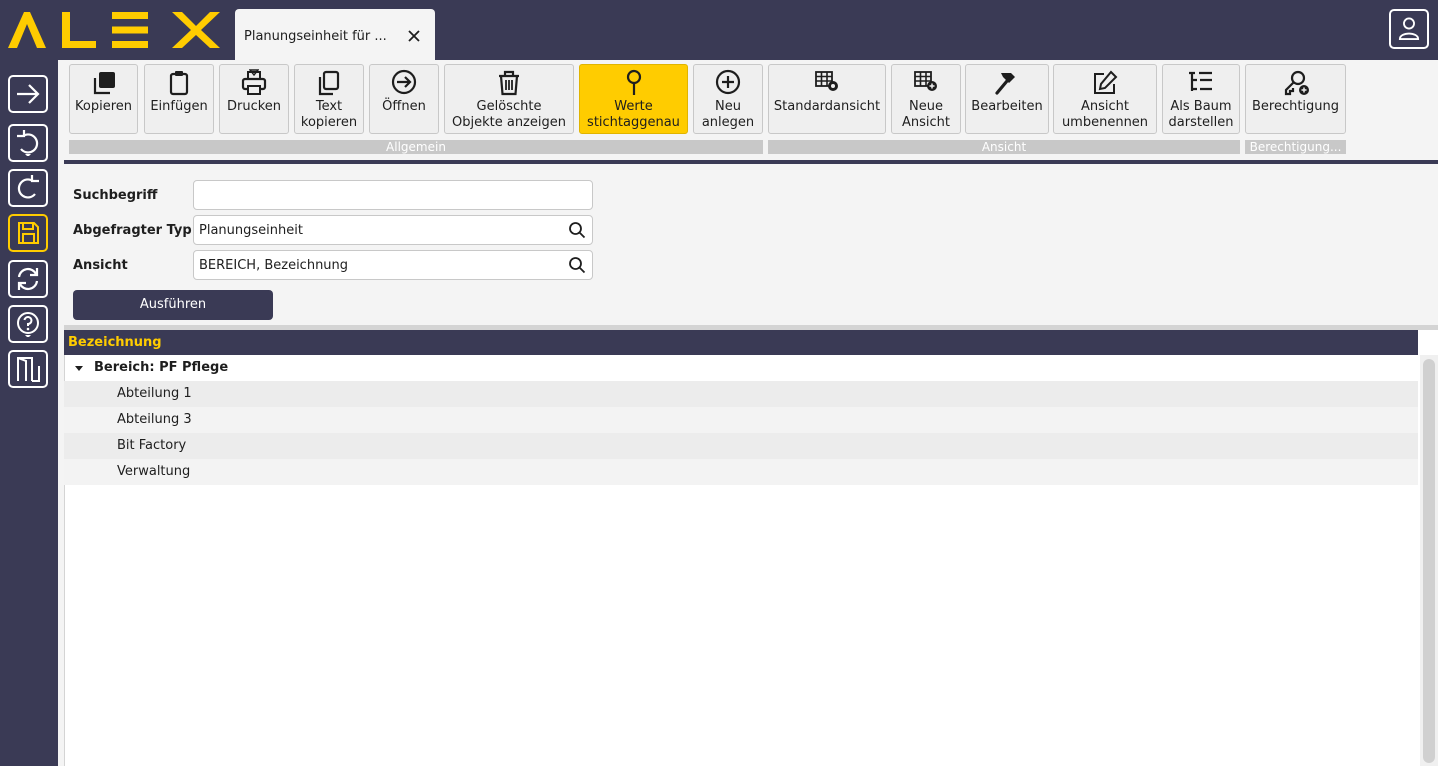  Describe the element at coordinates (633, 82) in the screenshot. I see `pin-icon` at that location.